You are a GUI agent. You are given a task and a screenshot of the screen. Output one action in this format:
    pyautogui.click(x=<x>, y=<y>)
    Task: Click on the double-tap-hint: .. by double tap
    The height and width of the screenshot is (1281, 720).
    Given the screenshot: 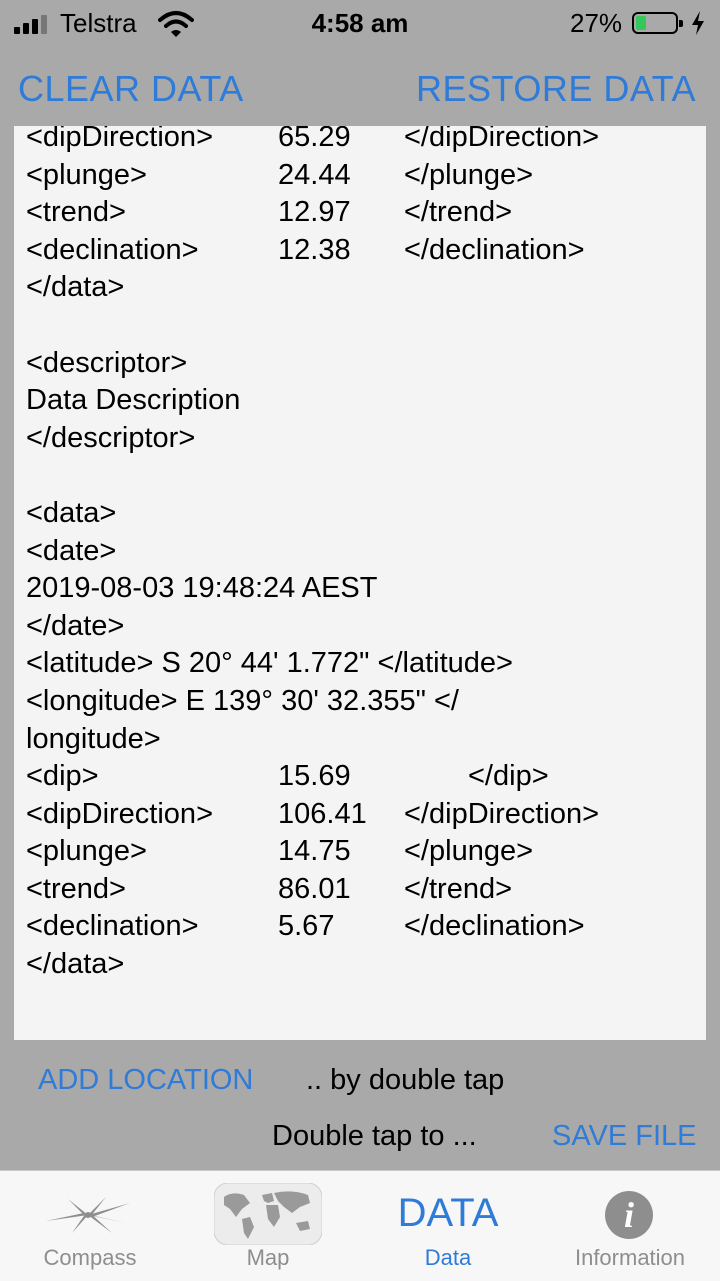 What is the action you would take?
    pyautogui.click(x=405, y=1080)
    